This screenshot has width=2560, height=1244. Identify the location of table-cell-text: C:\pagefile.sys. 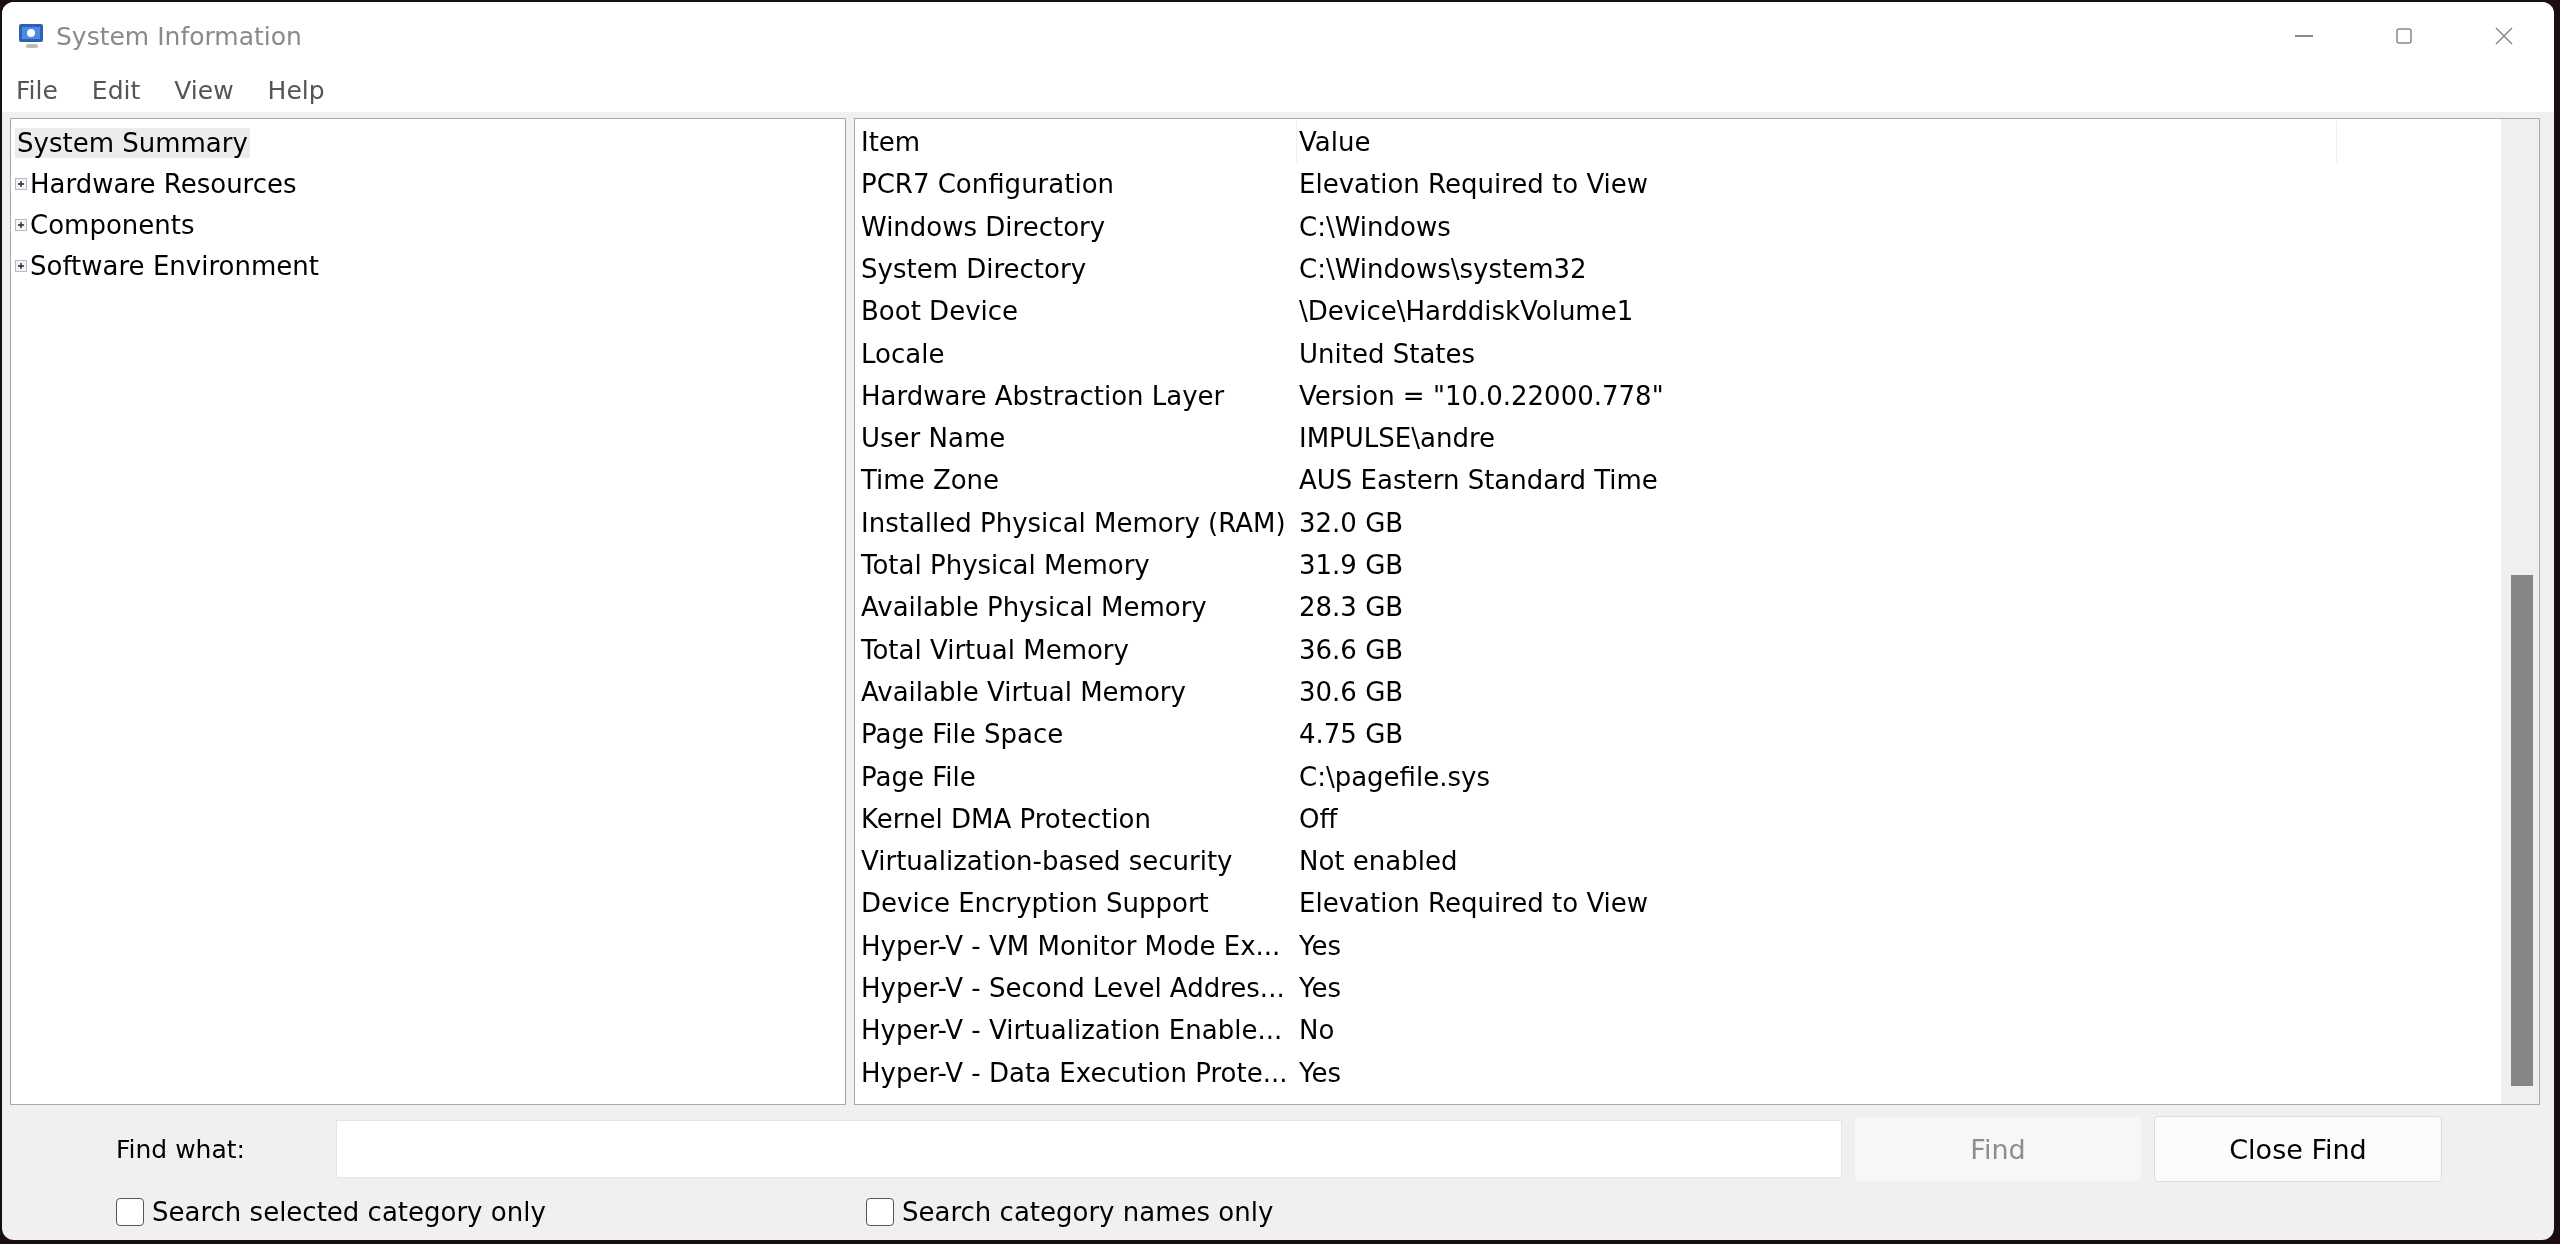
(1394, 776).